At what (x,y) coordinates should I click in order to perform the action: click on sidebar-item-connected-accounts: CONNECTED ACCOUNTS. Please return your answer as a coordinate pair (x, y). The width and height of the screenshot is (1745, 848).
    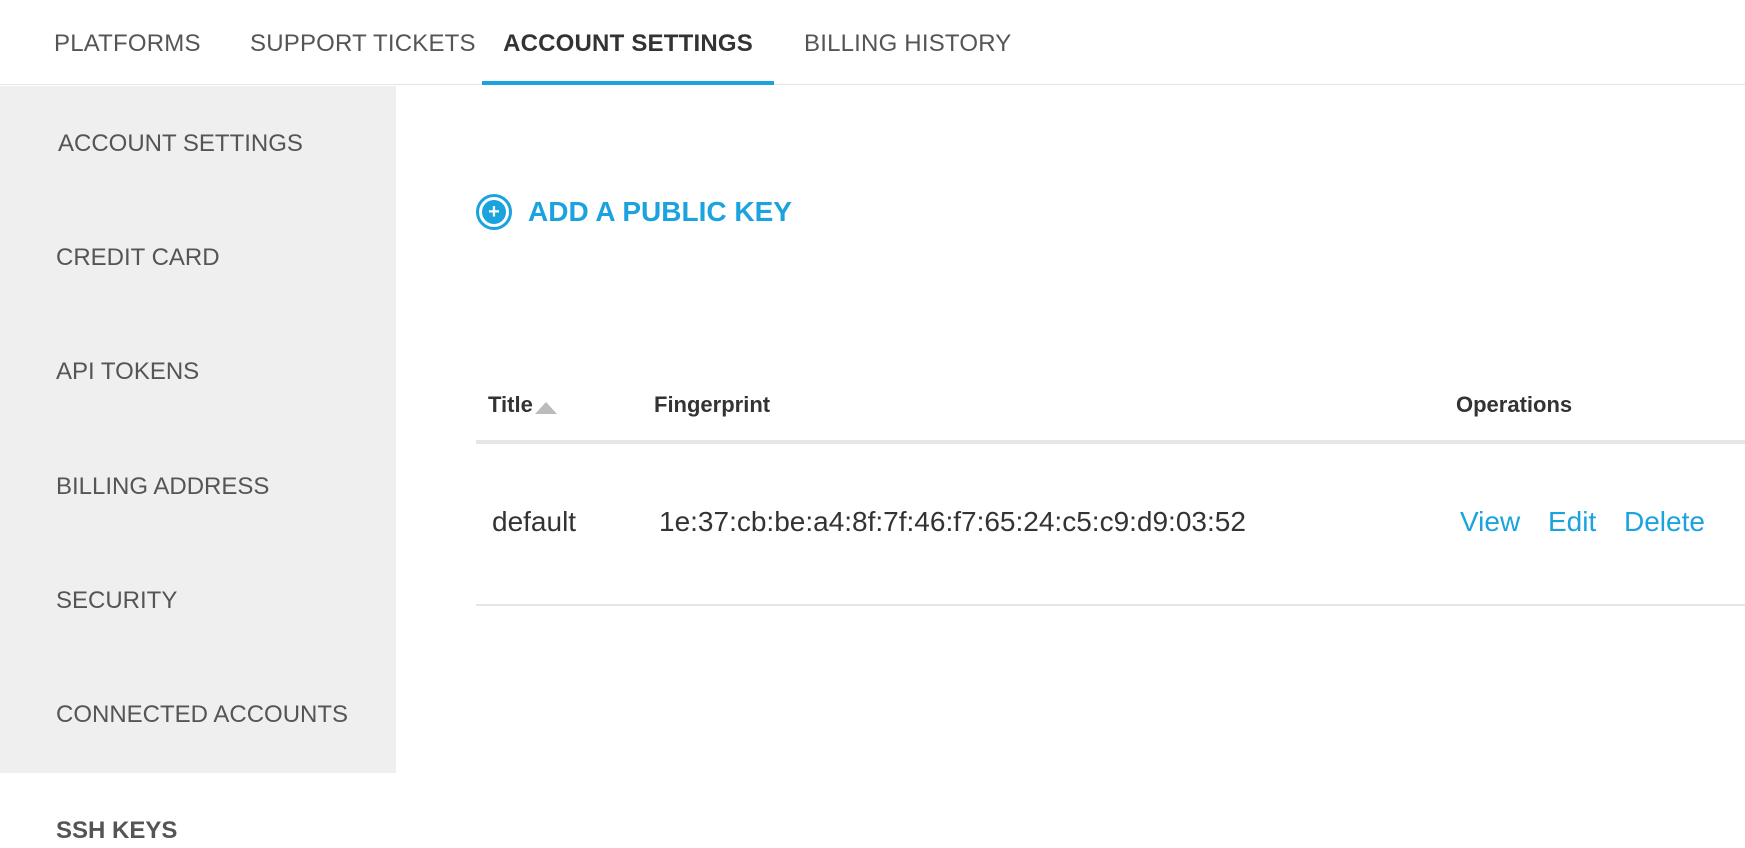
    Looking at the image, I should click on (202, 715).